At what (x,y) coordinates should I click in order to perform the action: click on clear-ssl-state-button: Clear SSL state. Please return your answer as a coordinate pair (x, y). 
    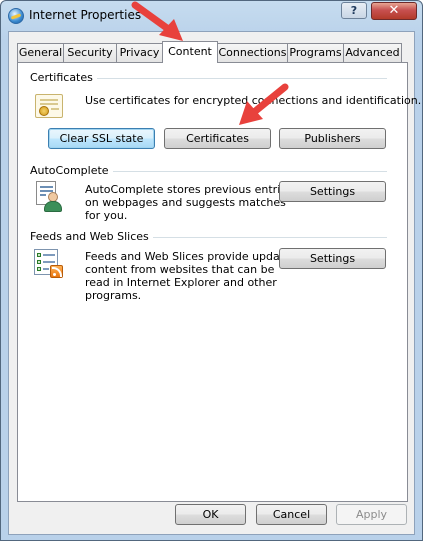
    Looking at the image, I should click on (101, 138).